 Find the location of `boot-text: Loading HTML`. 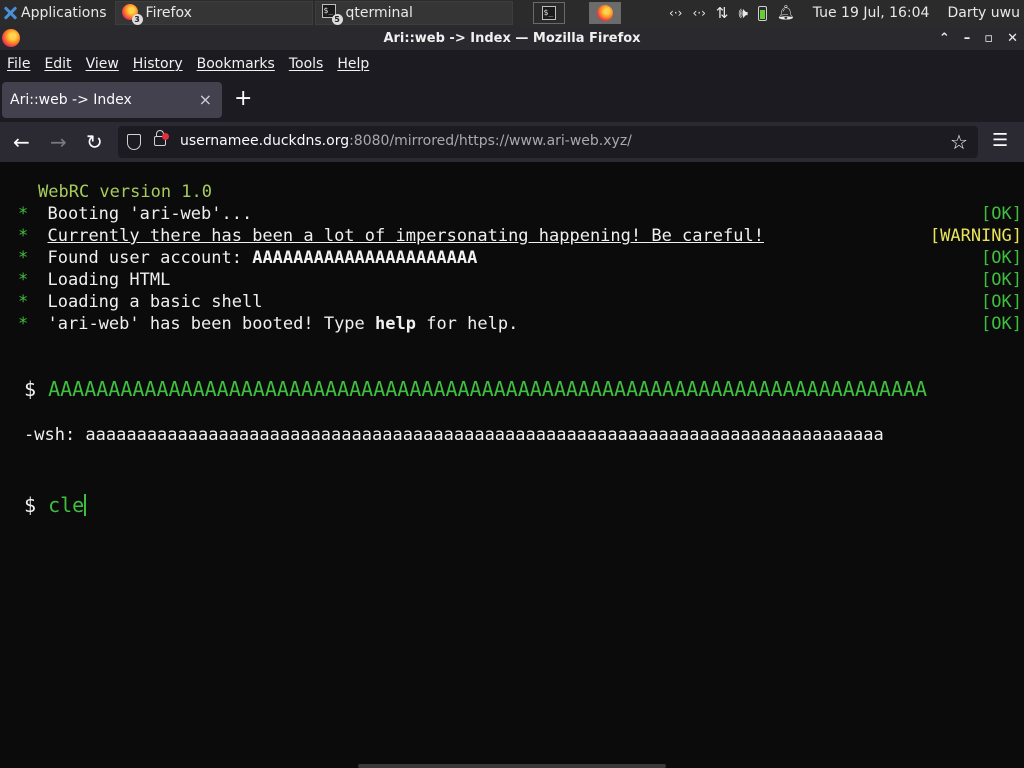

boot-text: Loading HTML is located at coordinates (109, 280).